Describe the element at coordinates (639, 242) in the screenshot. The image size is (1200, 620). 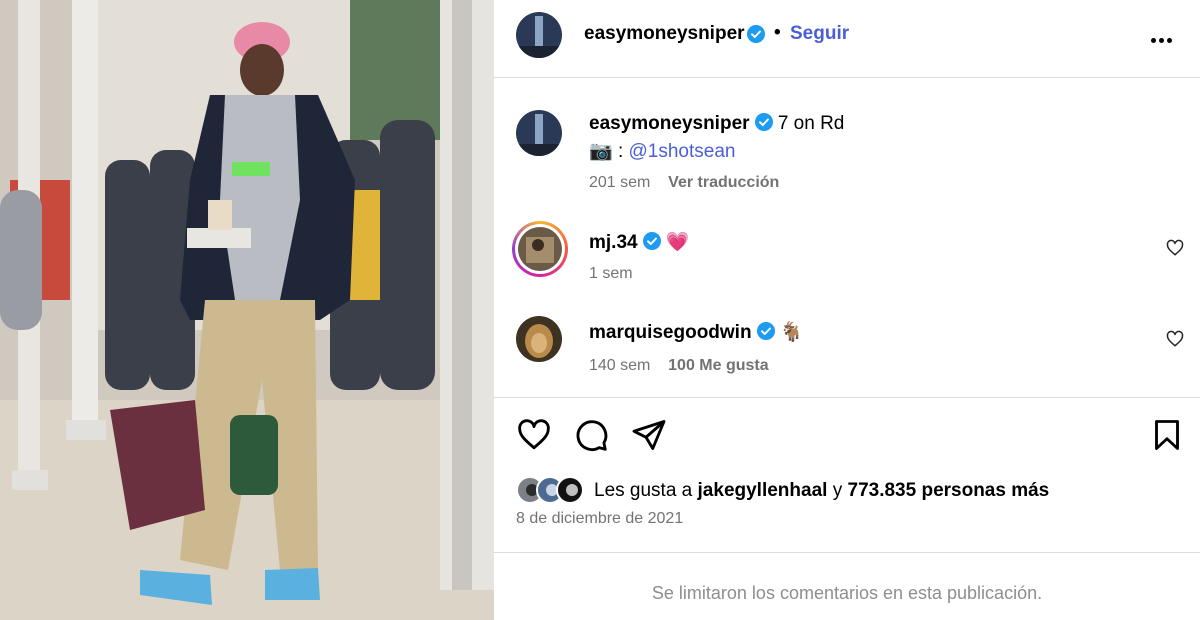
I see `comment-text: mj.34 💗` at that location.